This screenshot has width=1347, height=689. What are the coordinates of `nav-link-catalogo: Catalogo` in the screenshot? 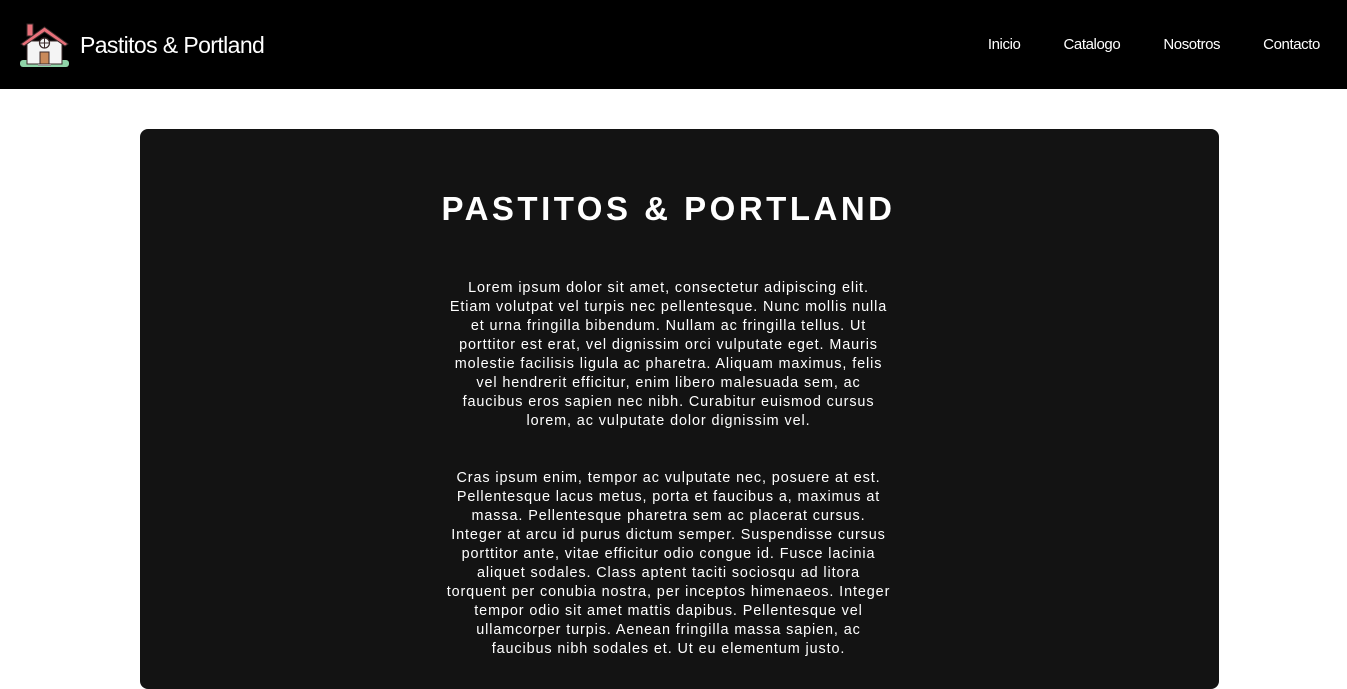 It's located at (1091, 44).